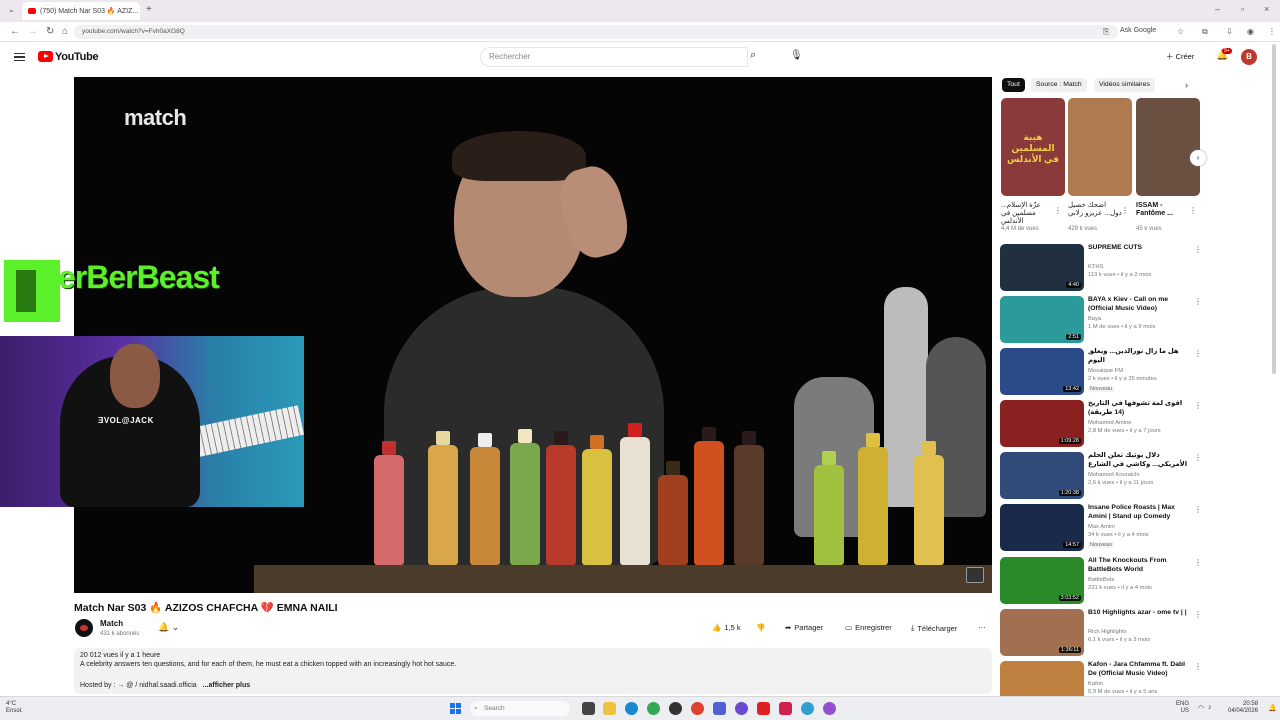 The image size is (1280, 720). I want to click on recommendation-thumbnail: 4:40, so click(1042, 267).